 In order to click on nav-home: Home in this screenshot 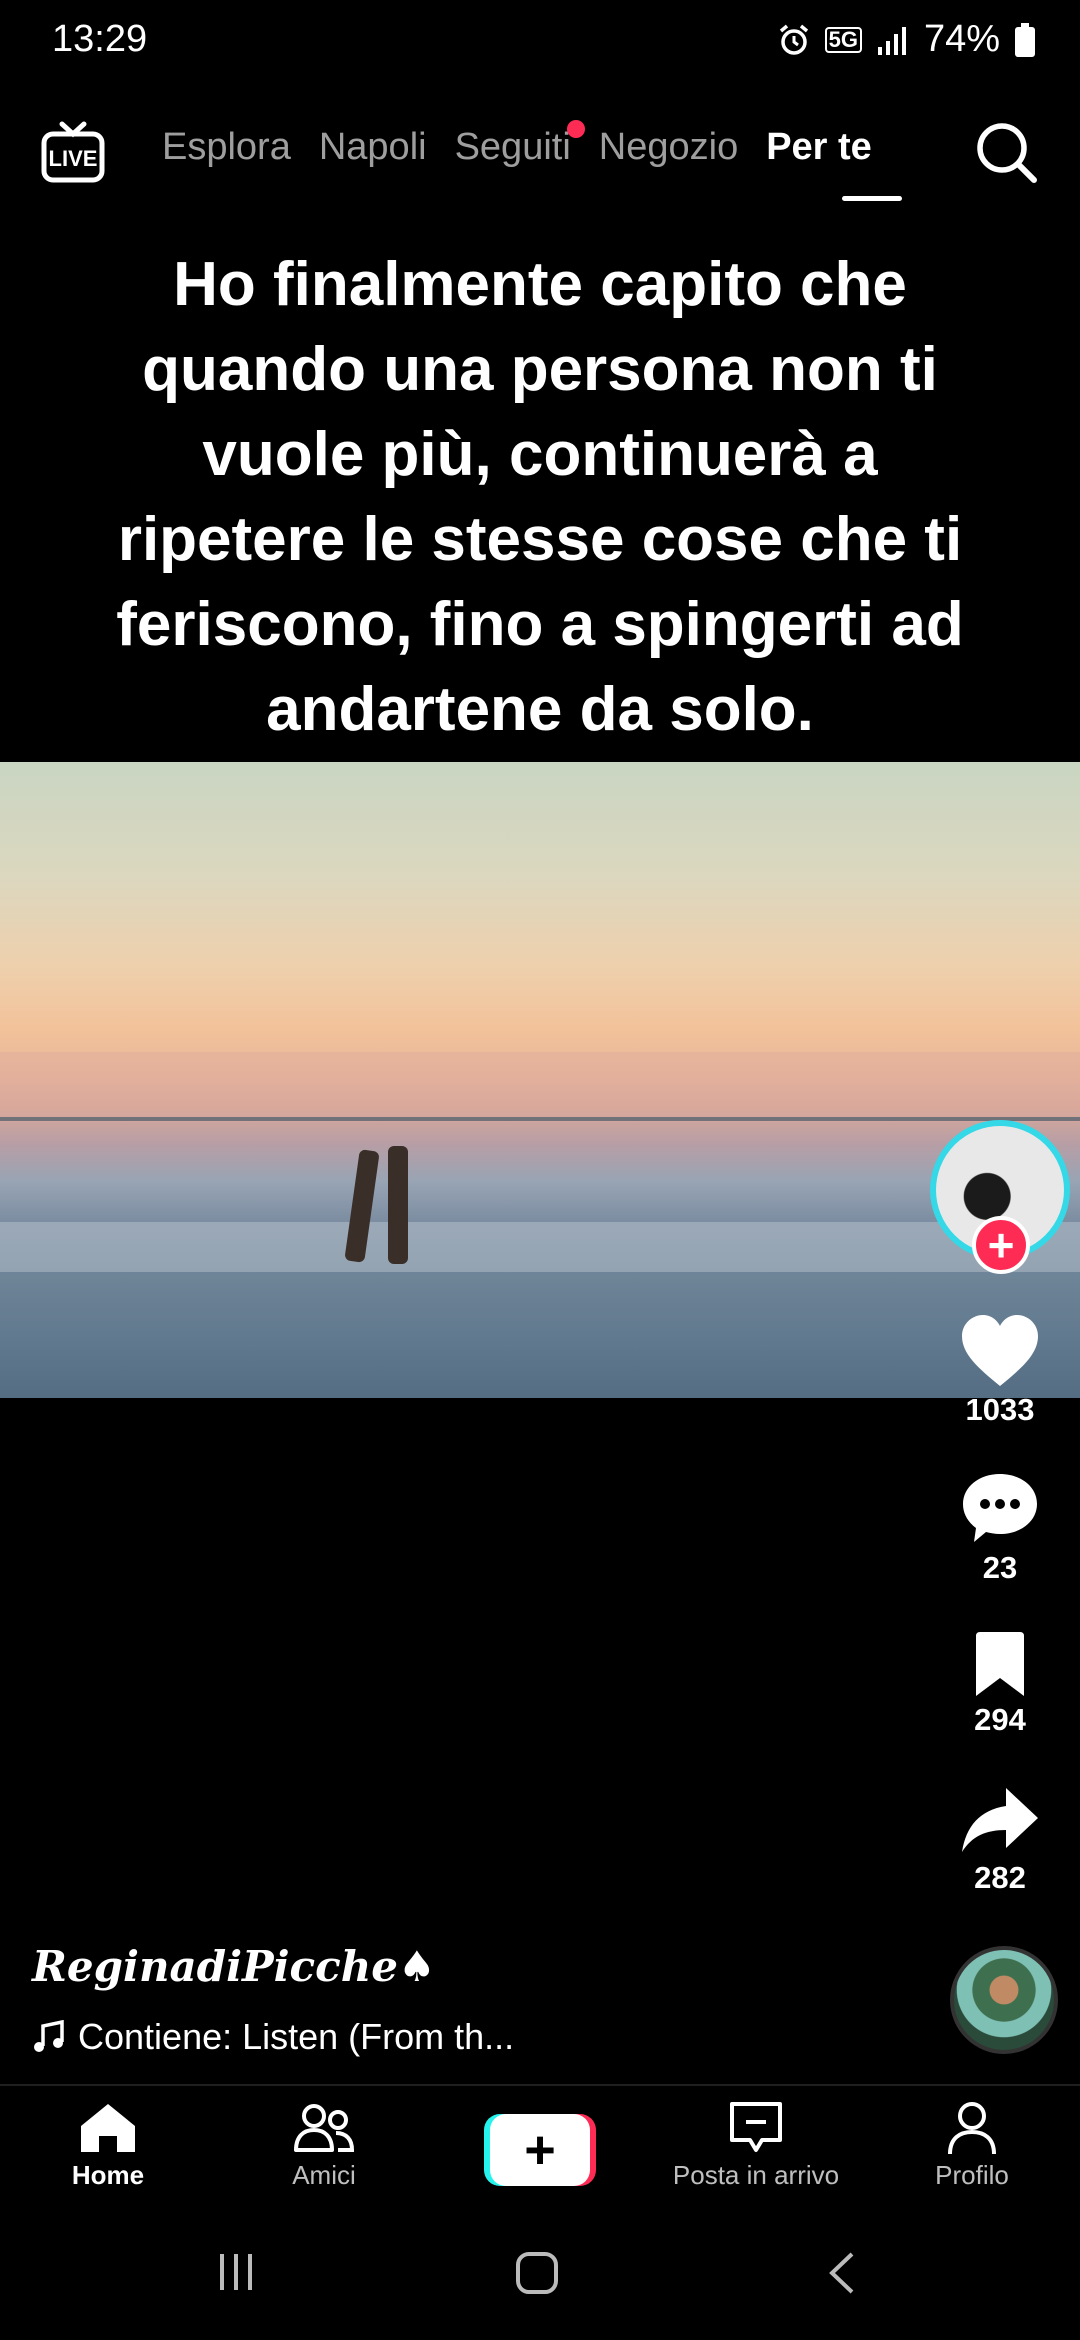, I will do `click(108, 2145)`.